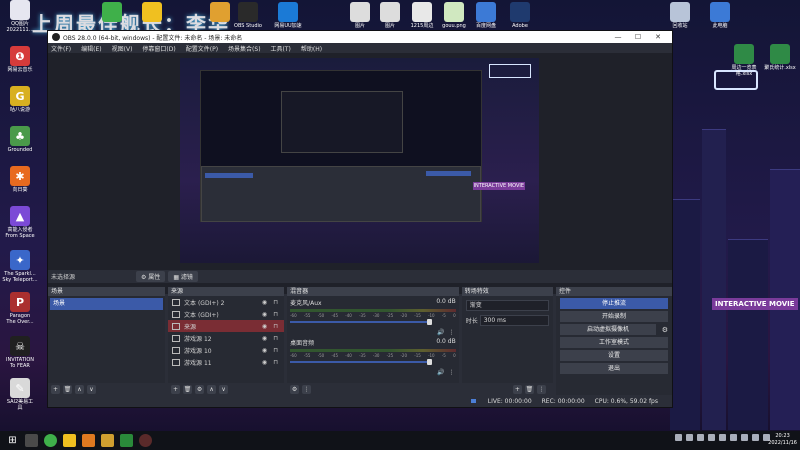 The image size is (800, 450). I want to click on transition-type-select: 渐变, so click(507, 305).